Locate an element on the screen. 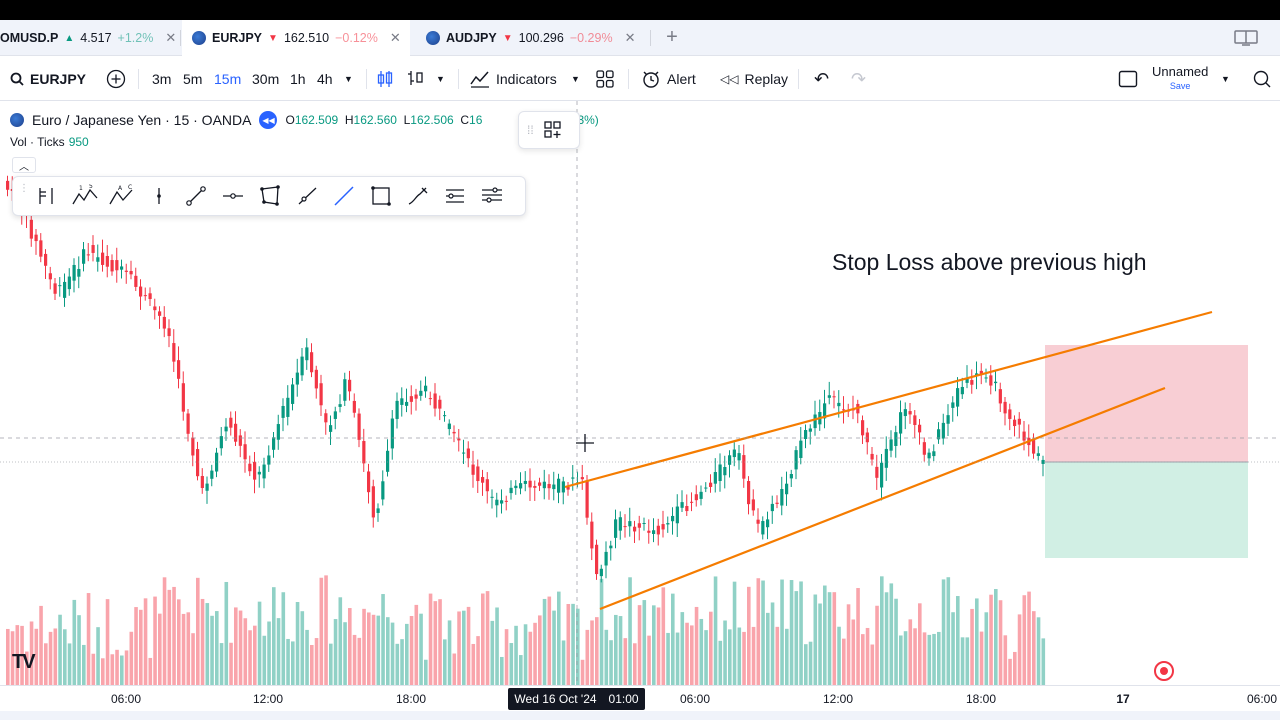 The image size is (1280, 720). alert-button: Alert is located at coordinates (668, 79).